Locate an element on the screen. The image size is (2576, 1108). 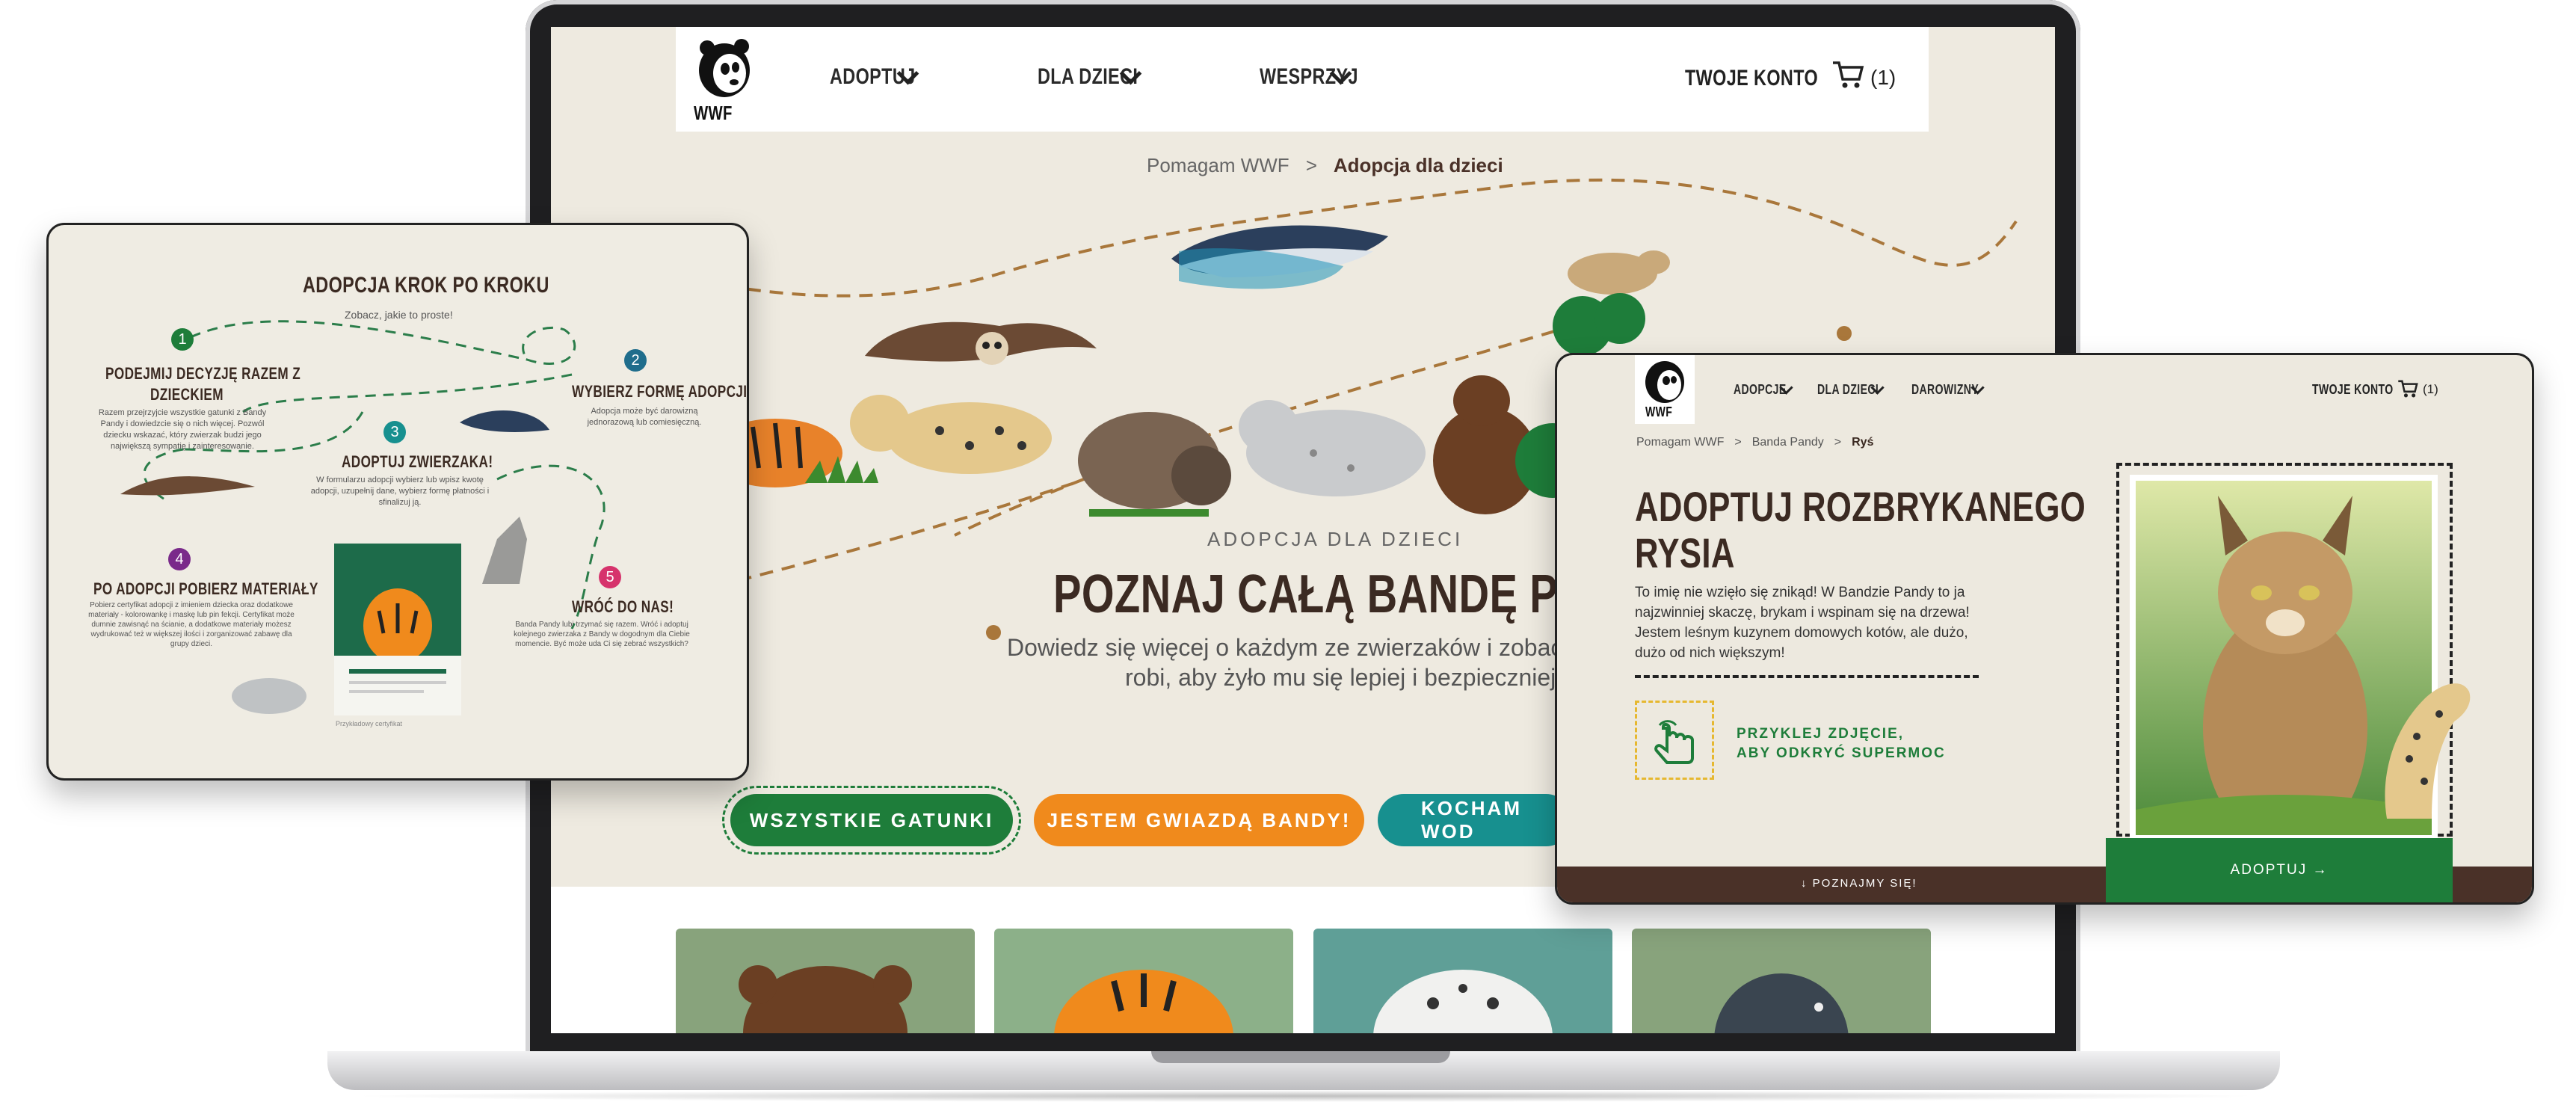
step-3-number: 3 is located at coordinates (394, 432).